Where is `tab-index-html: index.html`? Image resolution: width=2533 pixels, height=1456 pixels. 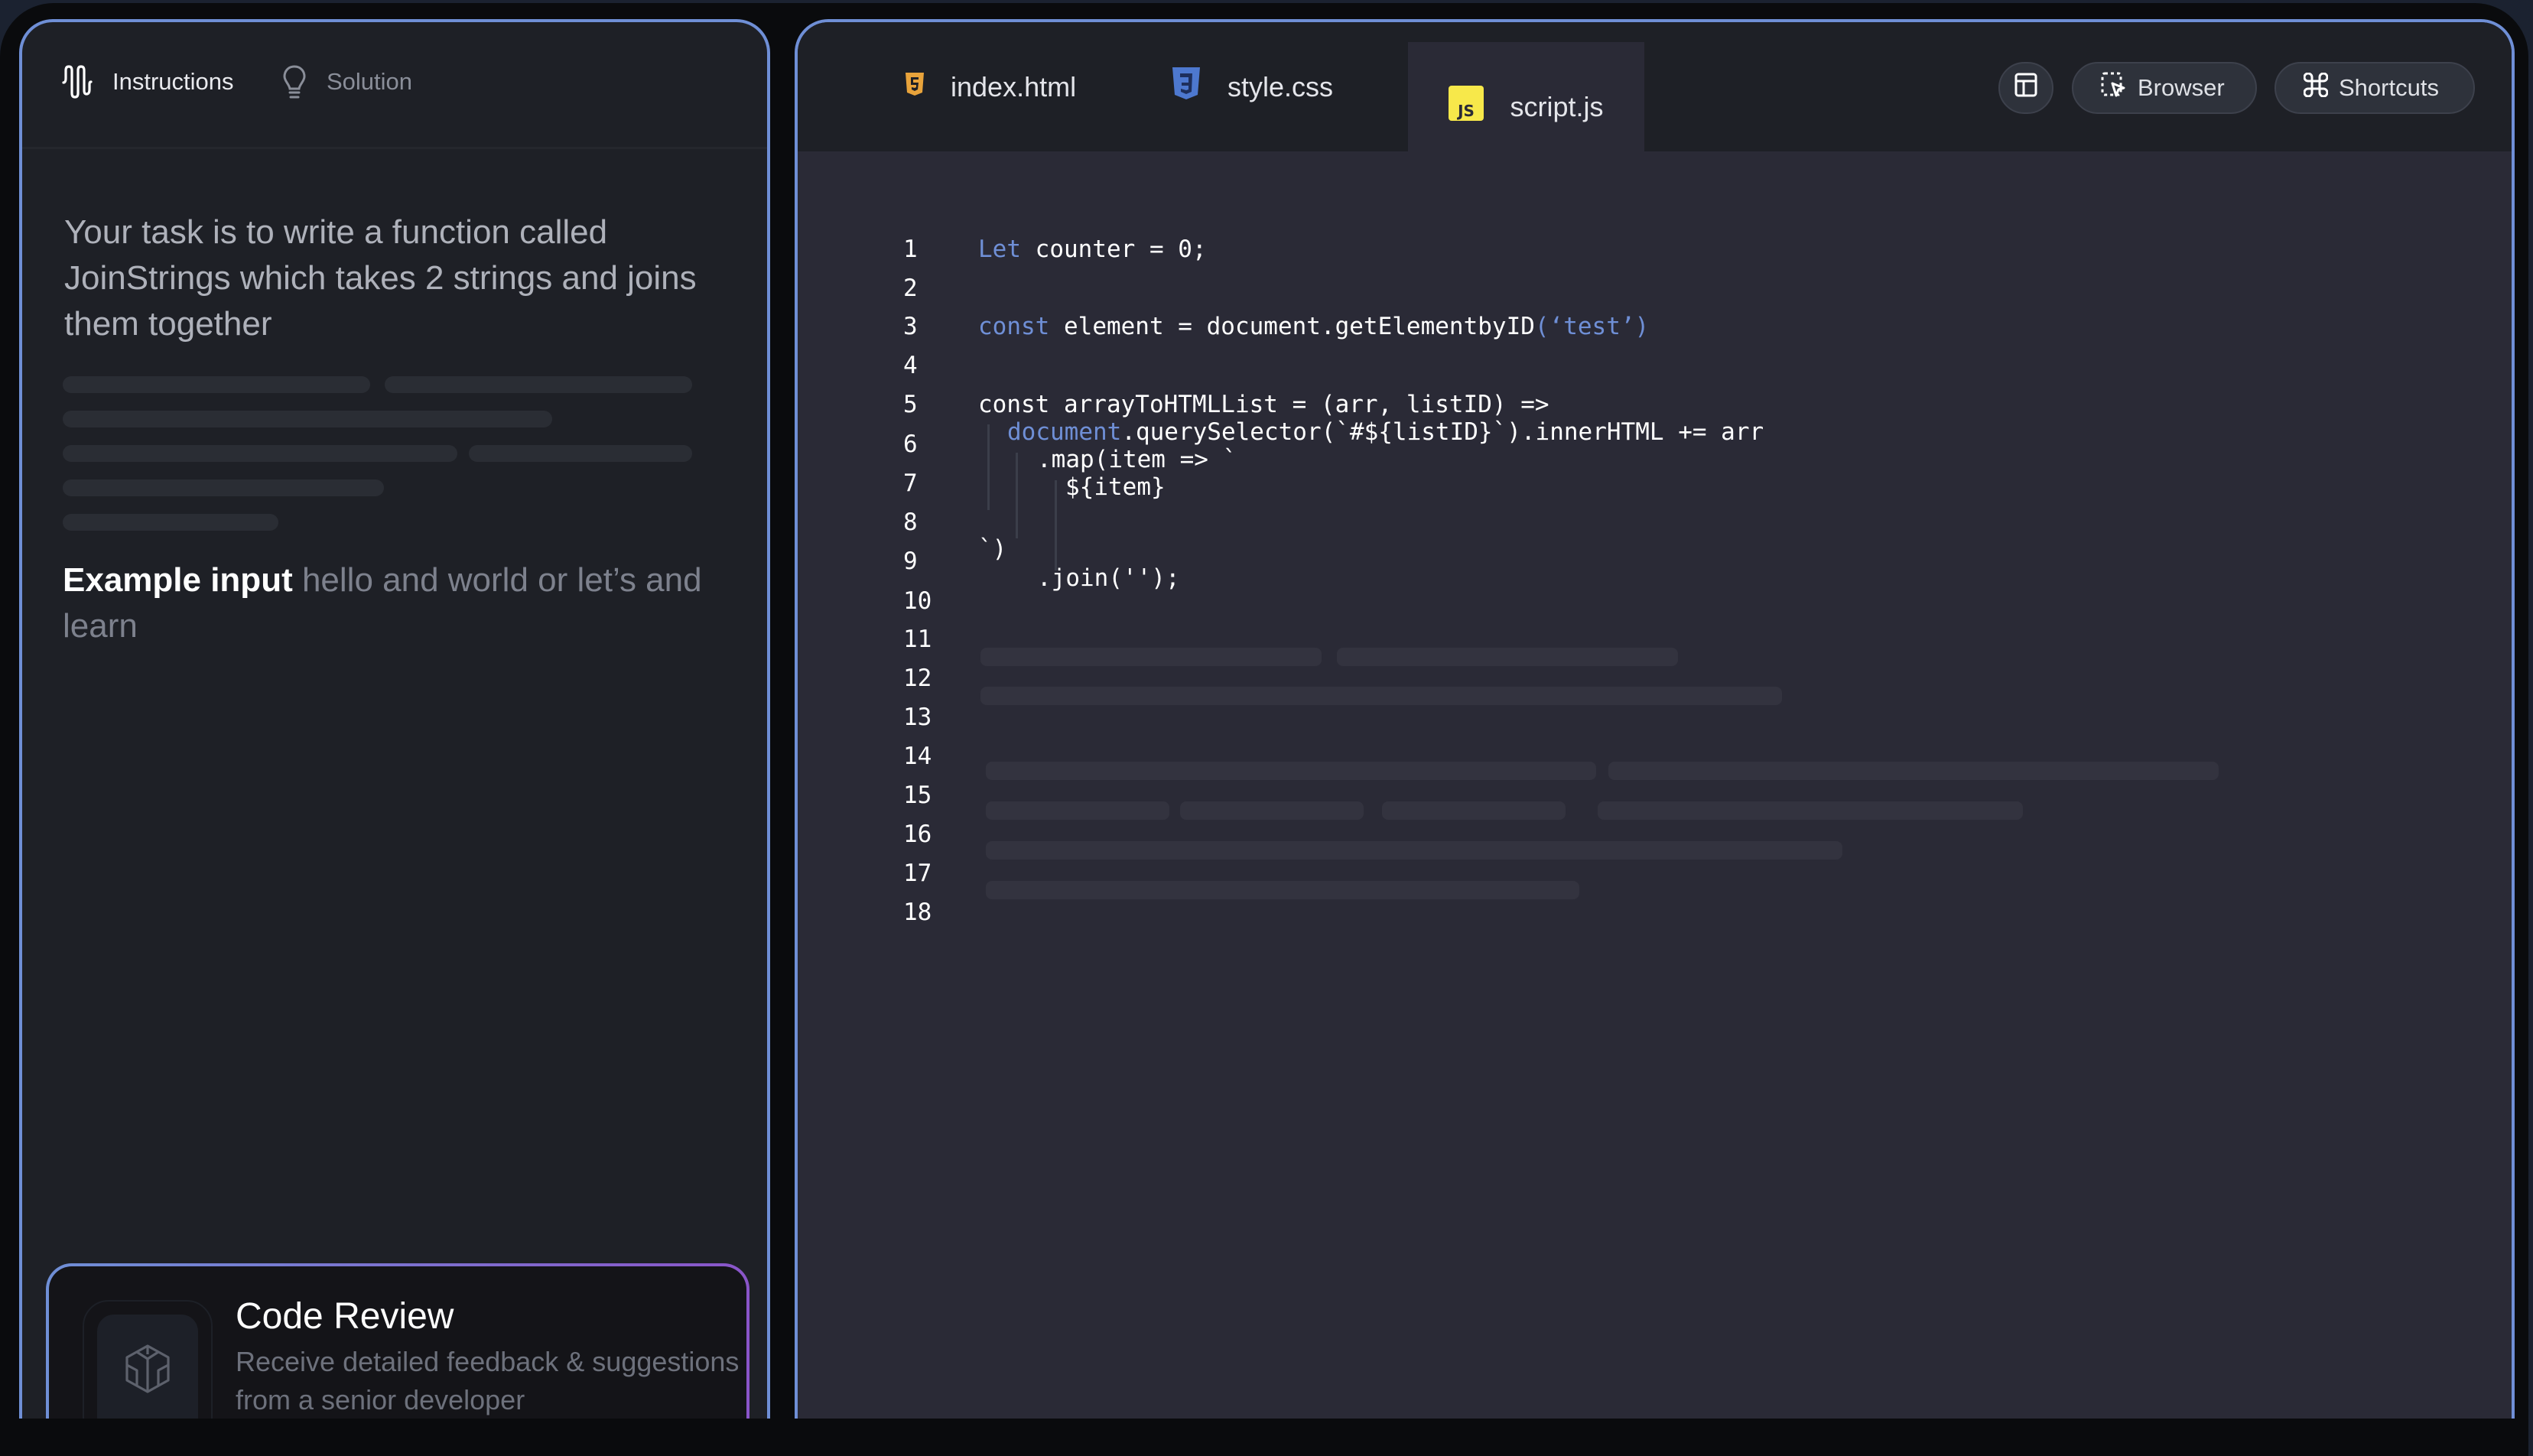 tab-index-html: index.html is located at coordinates (991, 86).